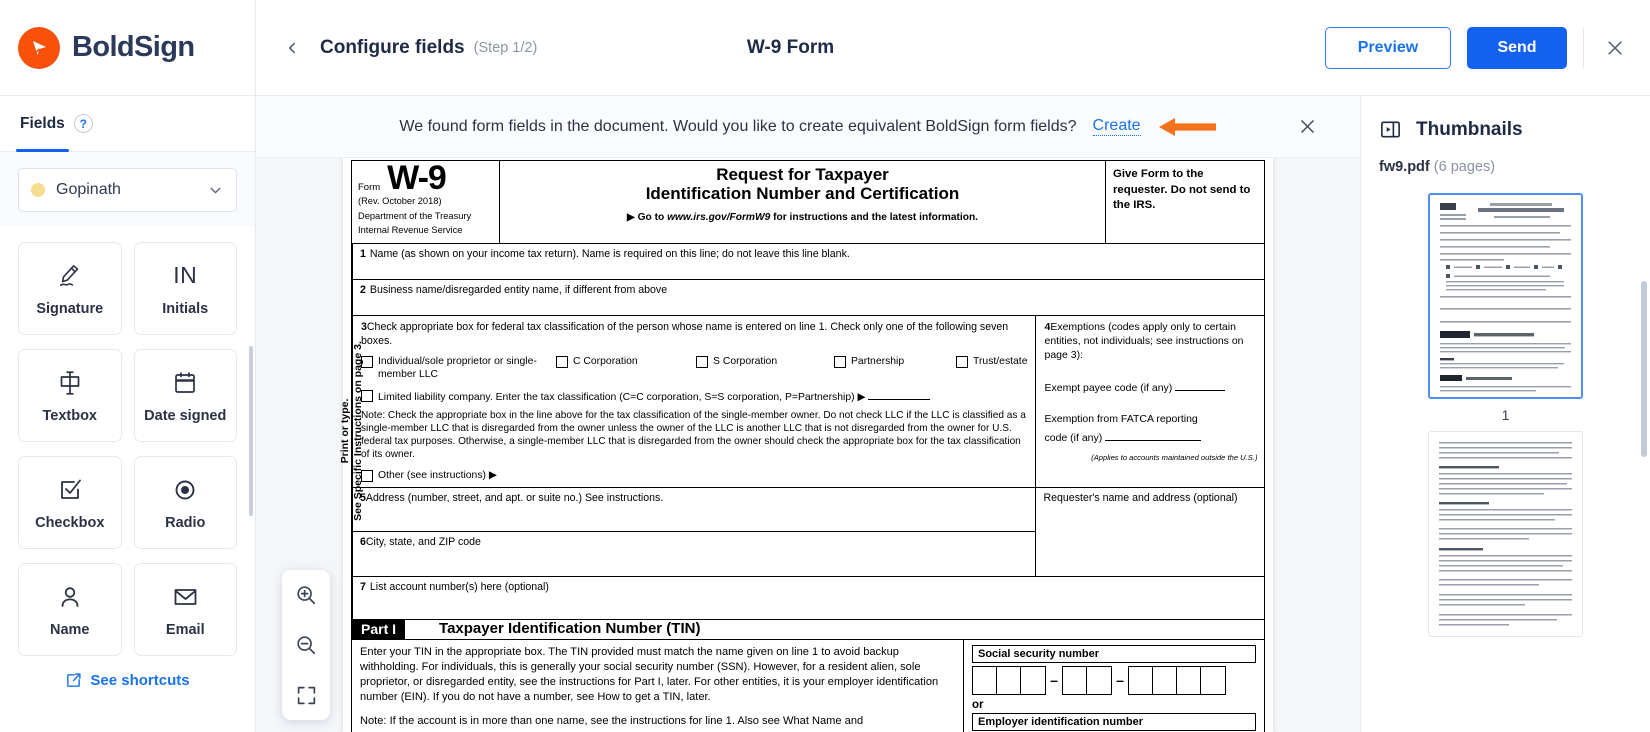 The width and height of the screenshot is (1650, 732). I want to click on field-tile-textbox: Textbox, so click(70, 395).